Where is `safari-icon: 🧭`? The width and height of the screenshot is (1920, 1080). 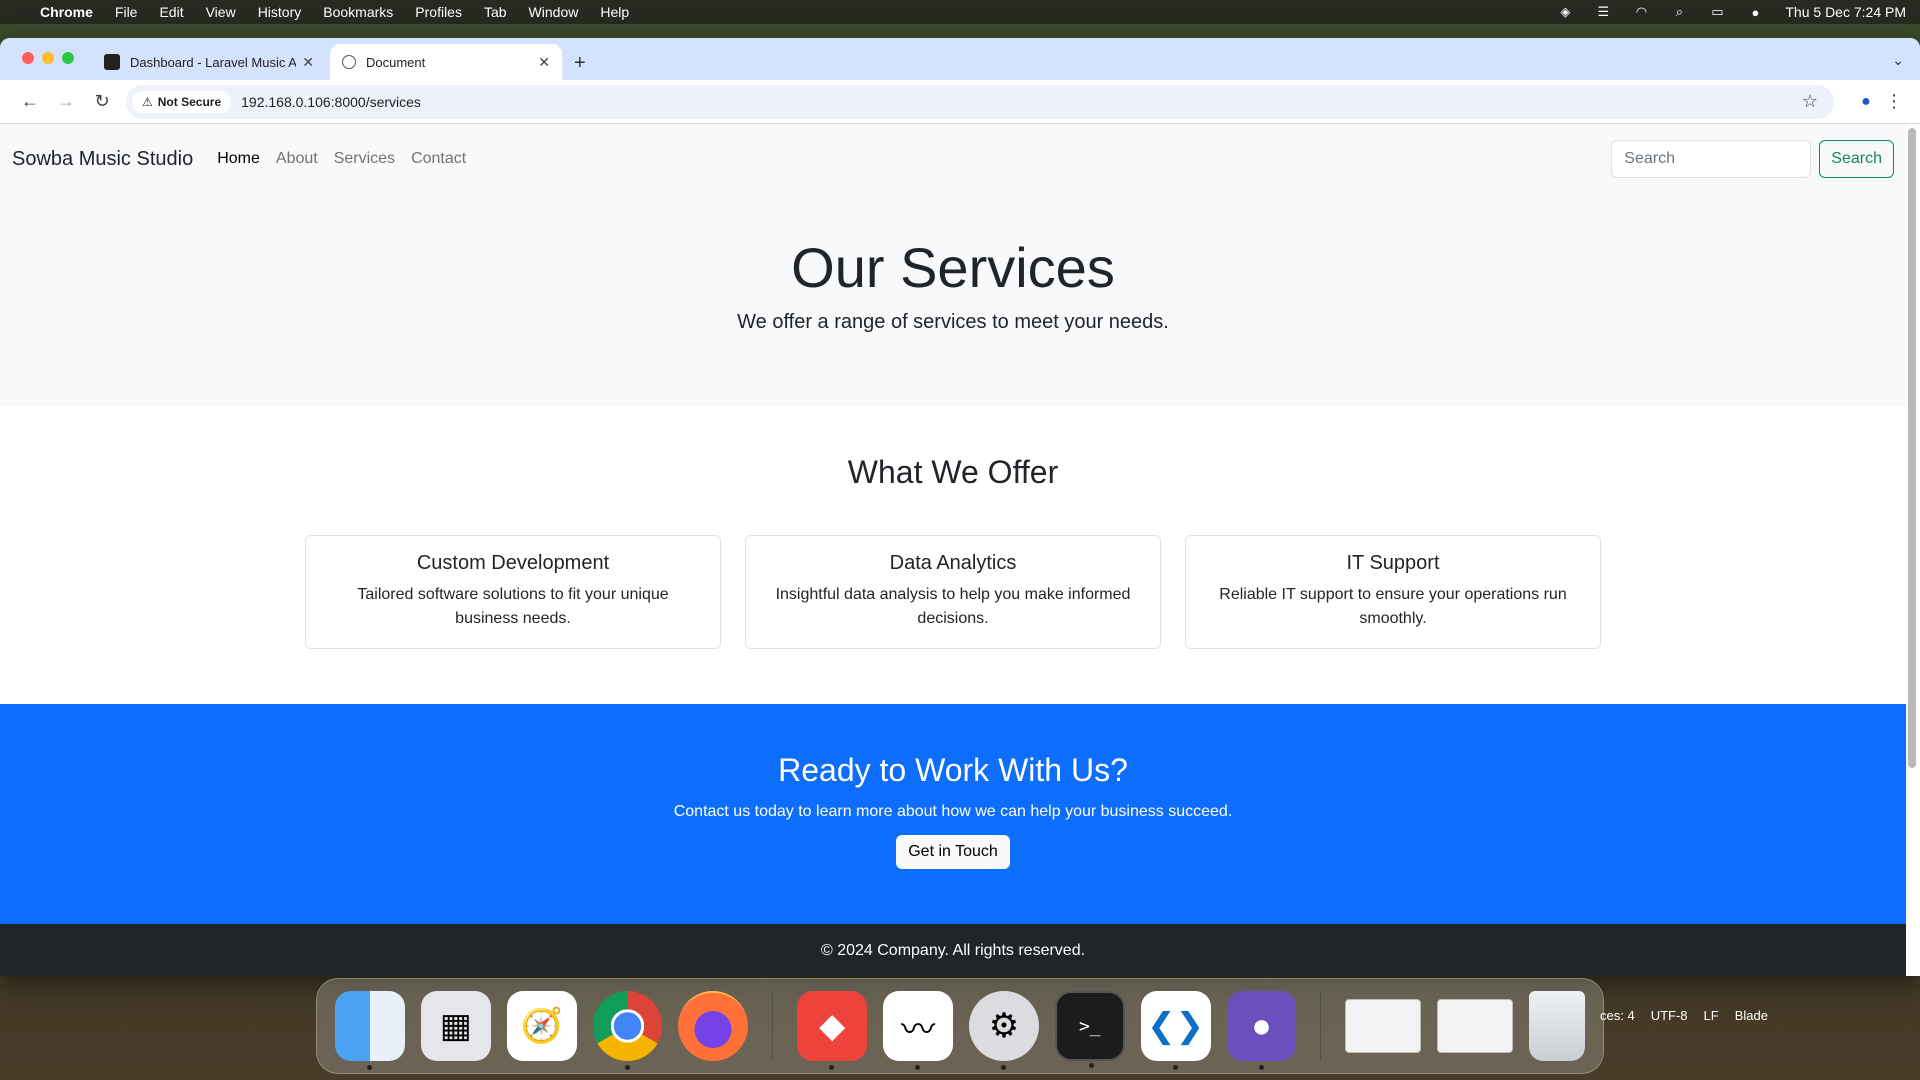 safari-icon: 🧭 is located at coordinates (541, 1026).